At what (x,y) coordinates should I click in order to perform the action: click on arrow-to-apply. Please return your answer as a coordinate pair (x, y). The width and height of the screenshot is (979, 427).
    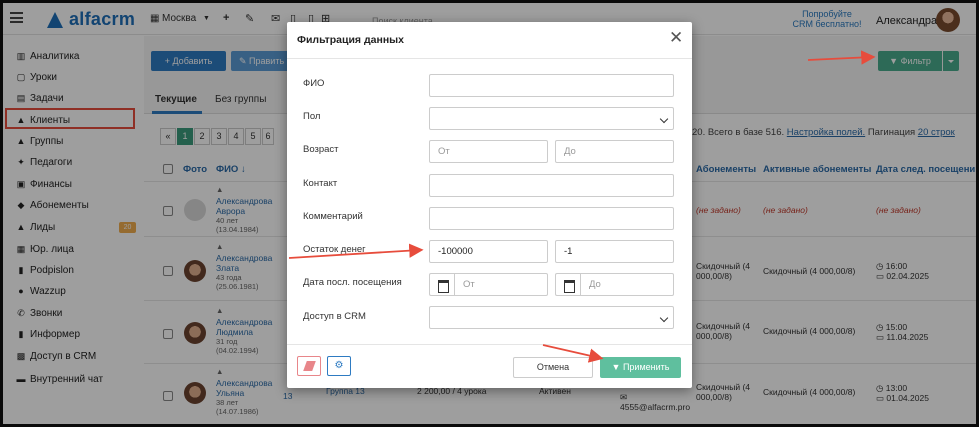
    Looking at the image, I should click on (573, 353).